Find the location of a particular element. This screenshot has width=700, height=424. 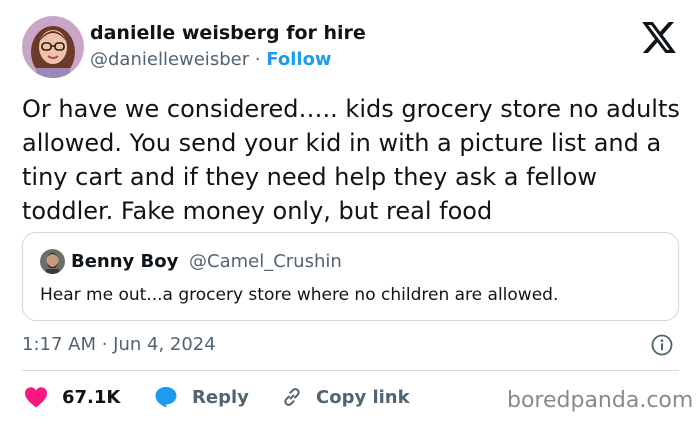

like-button: 67.1K is located at coordinates (72, 397).